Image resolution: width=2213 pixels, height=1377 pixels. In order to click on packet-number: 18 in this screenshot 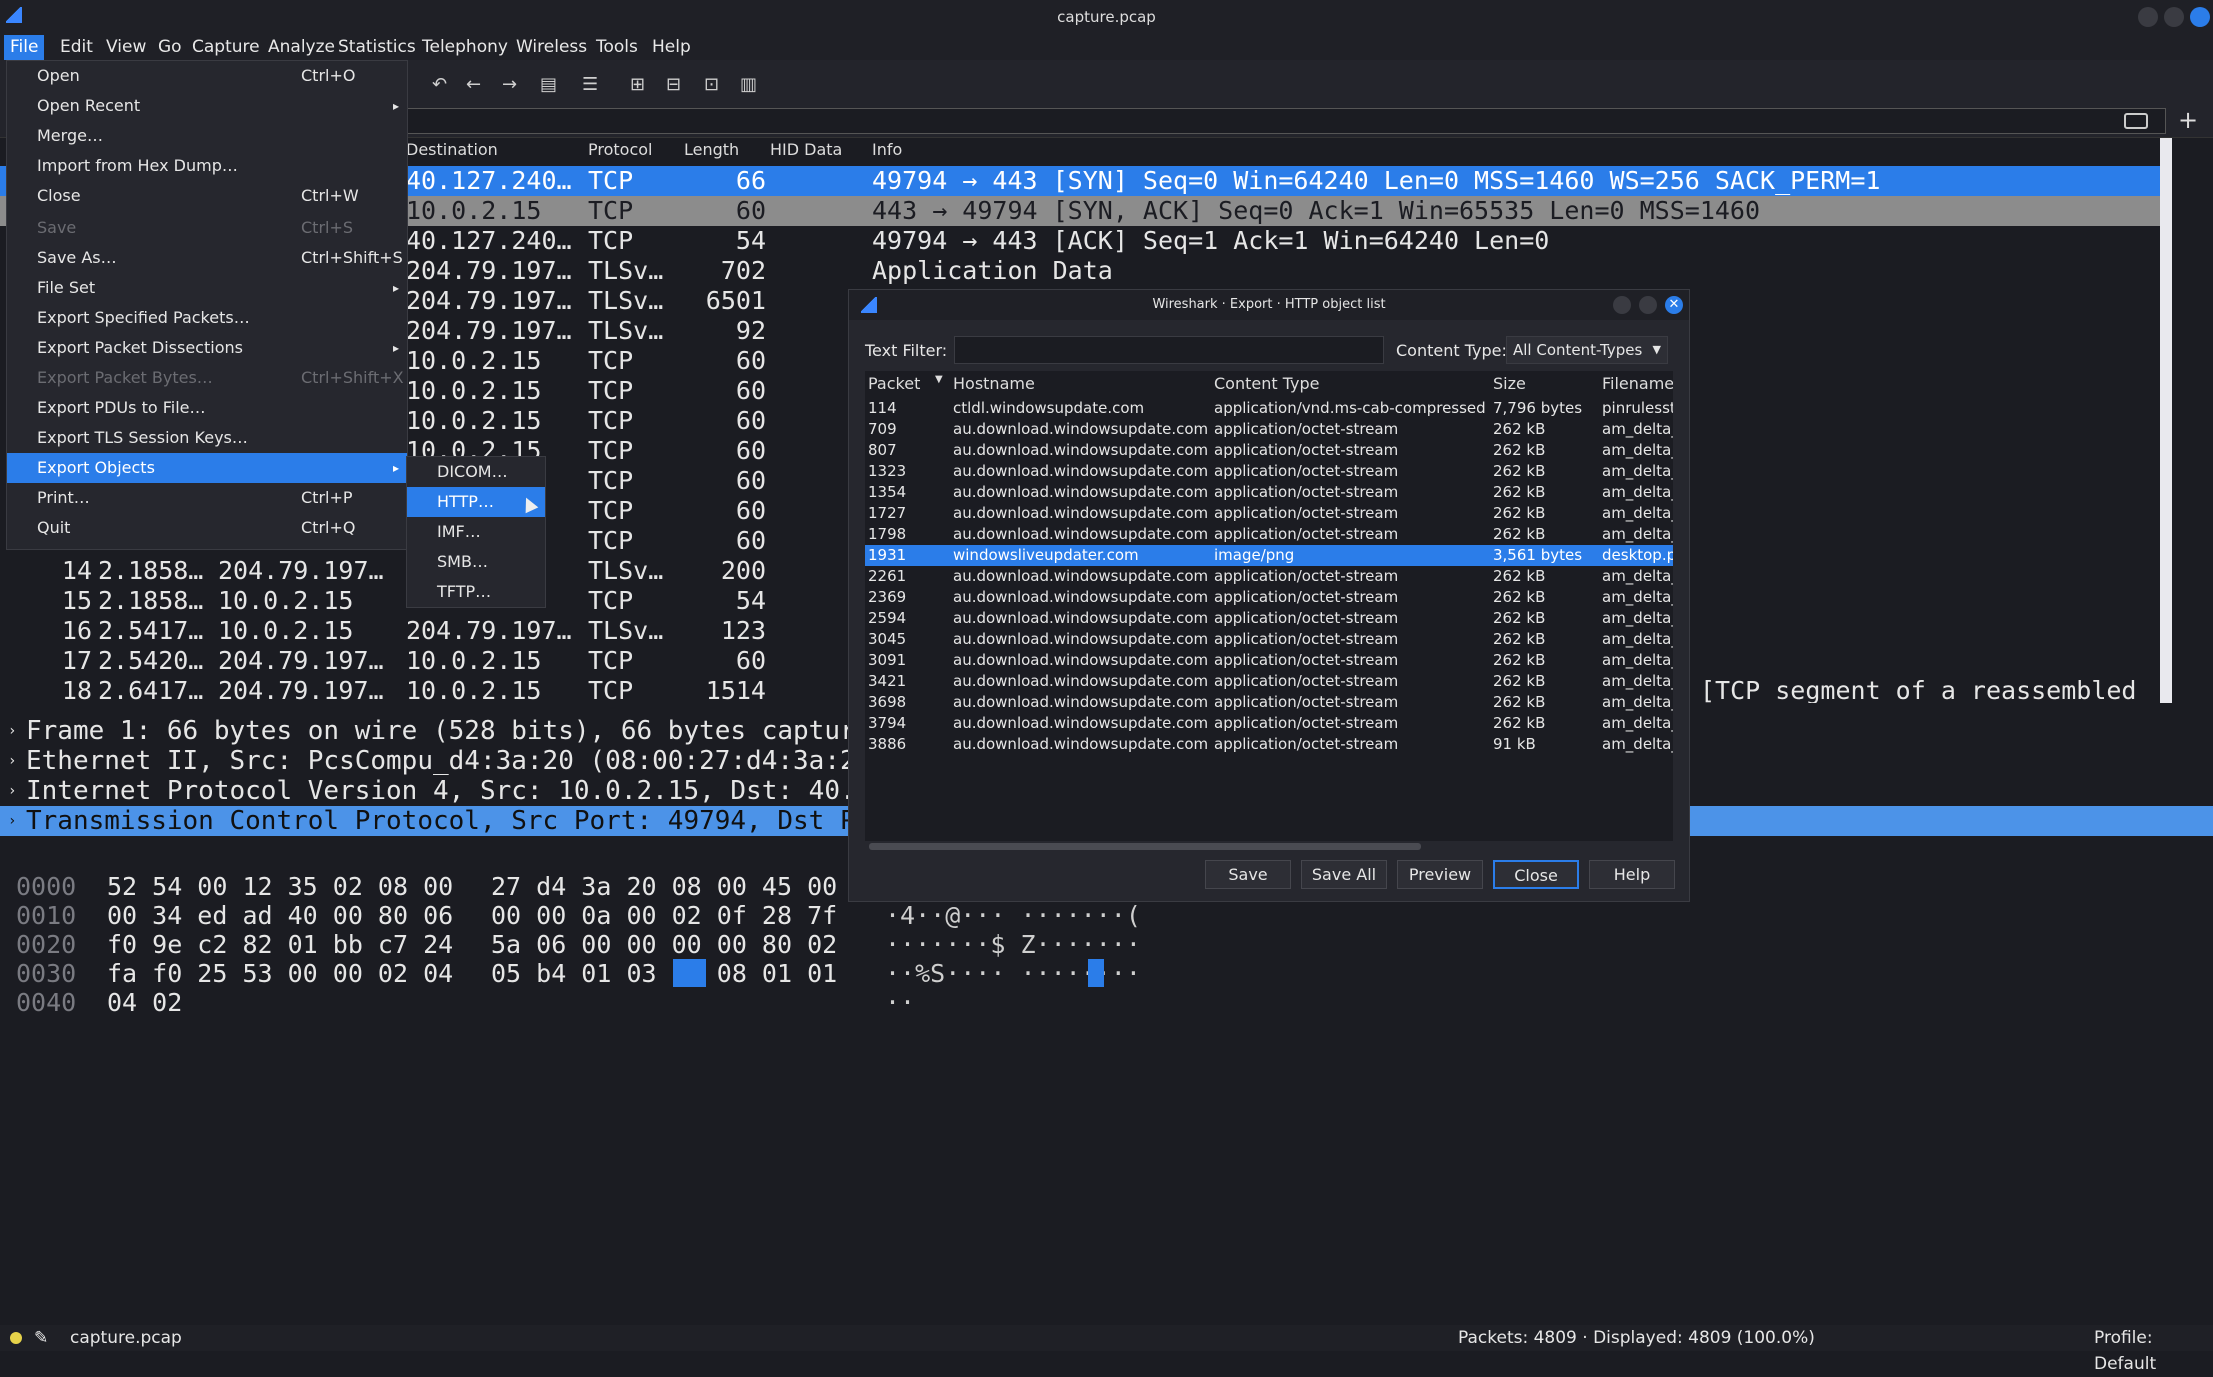, I will do `click(76, 689)`.